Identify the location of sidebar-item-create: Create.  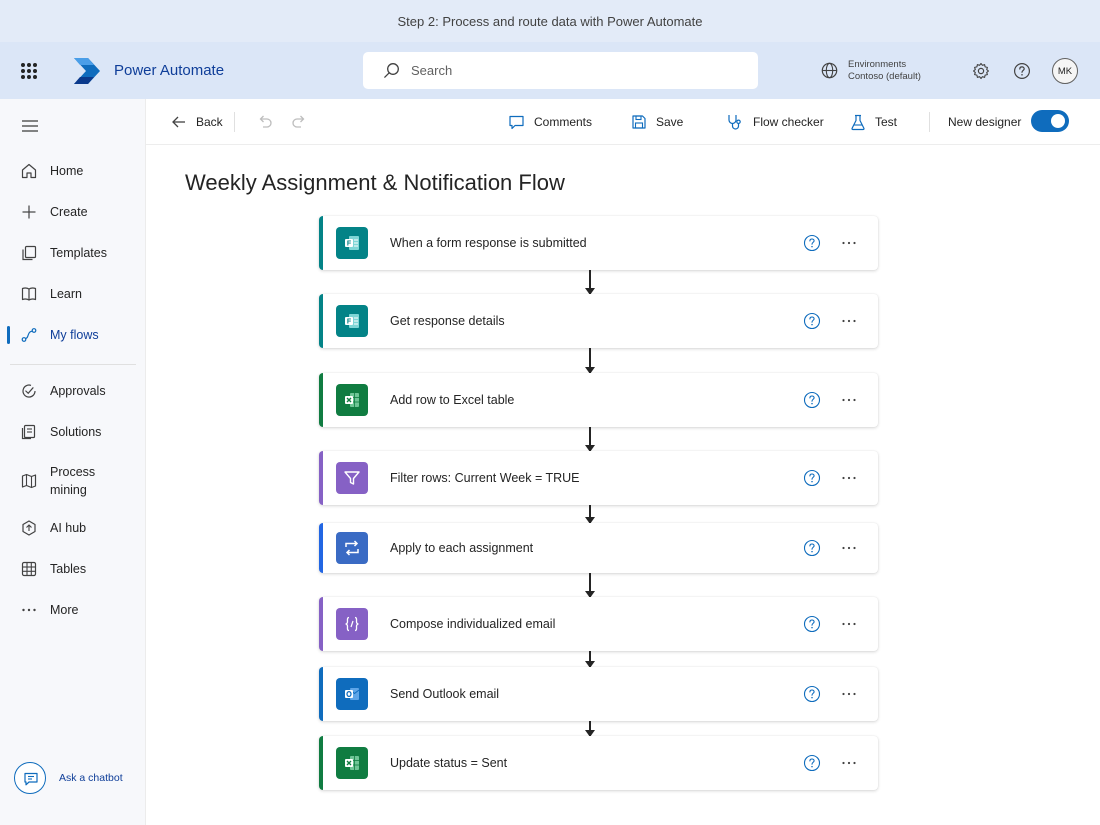
(73, 212).